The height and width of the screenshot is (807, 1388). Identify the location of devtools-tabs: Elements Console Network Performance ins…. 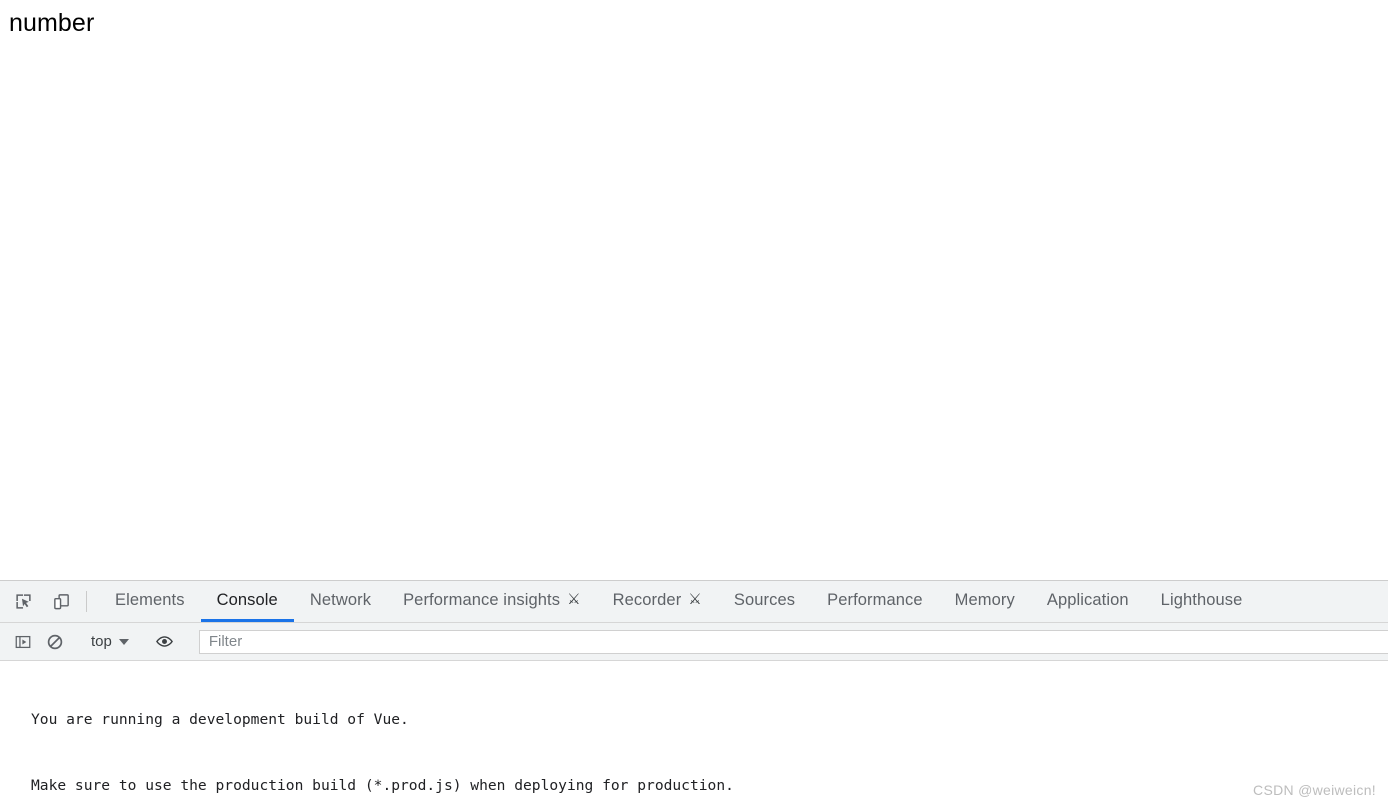
(674, 601).